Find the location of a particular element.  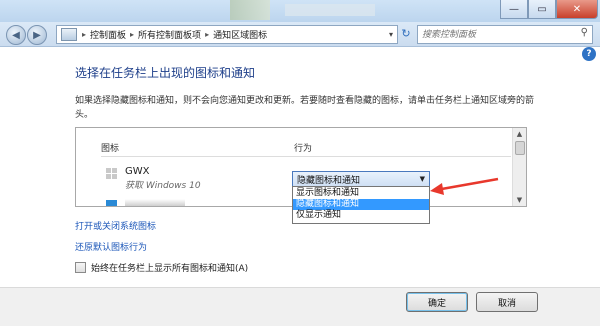

annotation-arrow is located at coordinates (464, 186).